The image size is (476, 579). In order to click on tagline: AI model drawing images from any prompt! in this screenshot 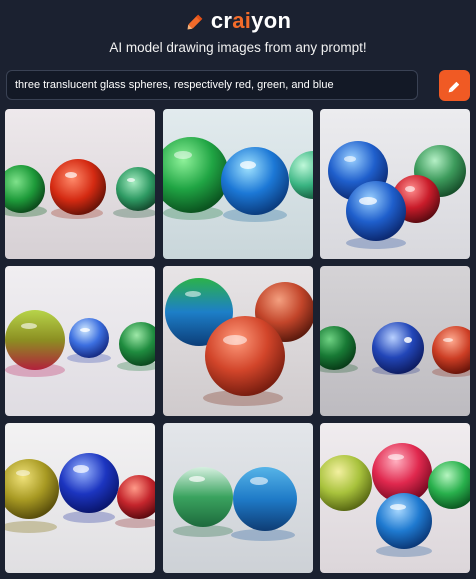, I will do `click(238, 47)`.